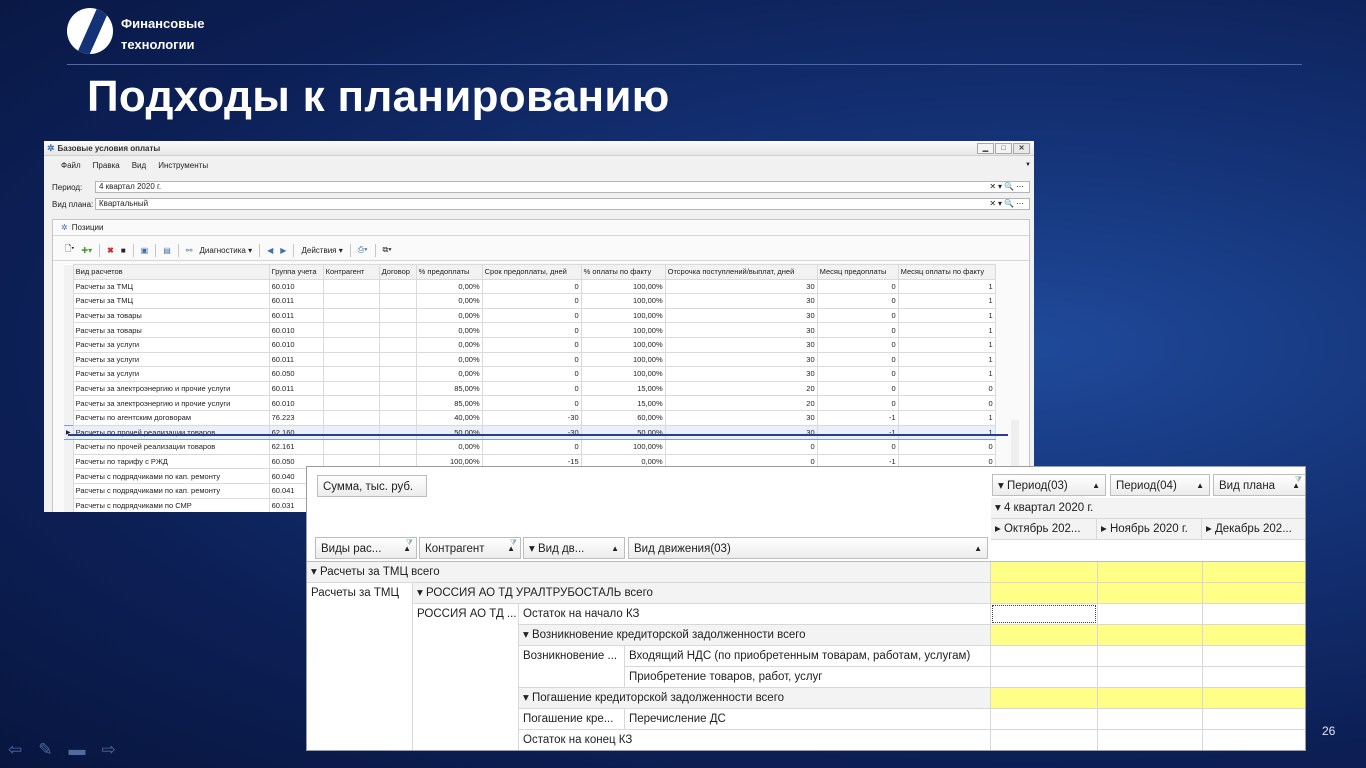 The width and height of the screenshot is (1366, 768). Describe the element at coordinates (857, 272) in the screenshot. I see `column-header: Месяц предоплаты` at that location.